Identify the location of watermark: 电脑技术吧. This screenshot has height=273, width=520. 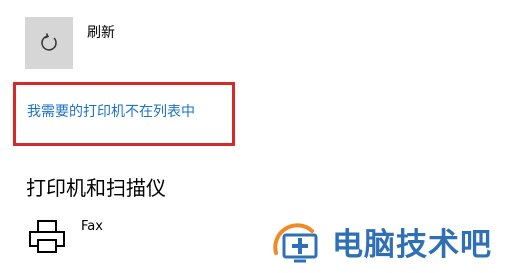
(382, 245).